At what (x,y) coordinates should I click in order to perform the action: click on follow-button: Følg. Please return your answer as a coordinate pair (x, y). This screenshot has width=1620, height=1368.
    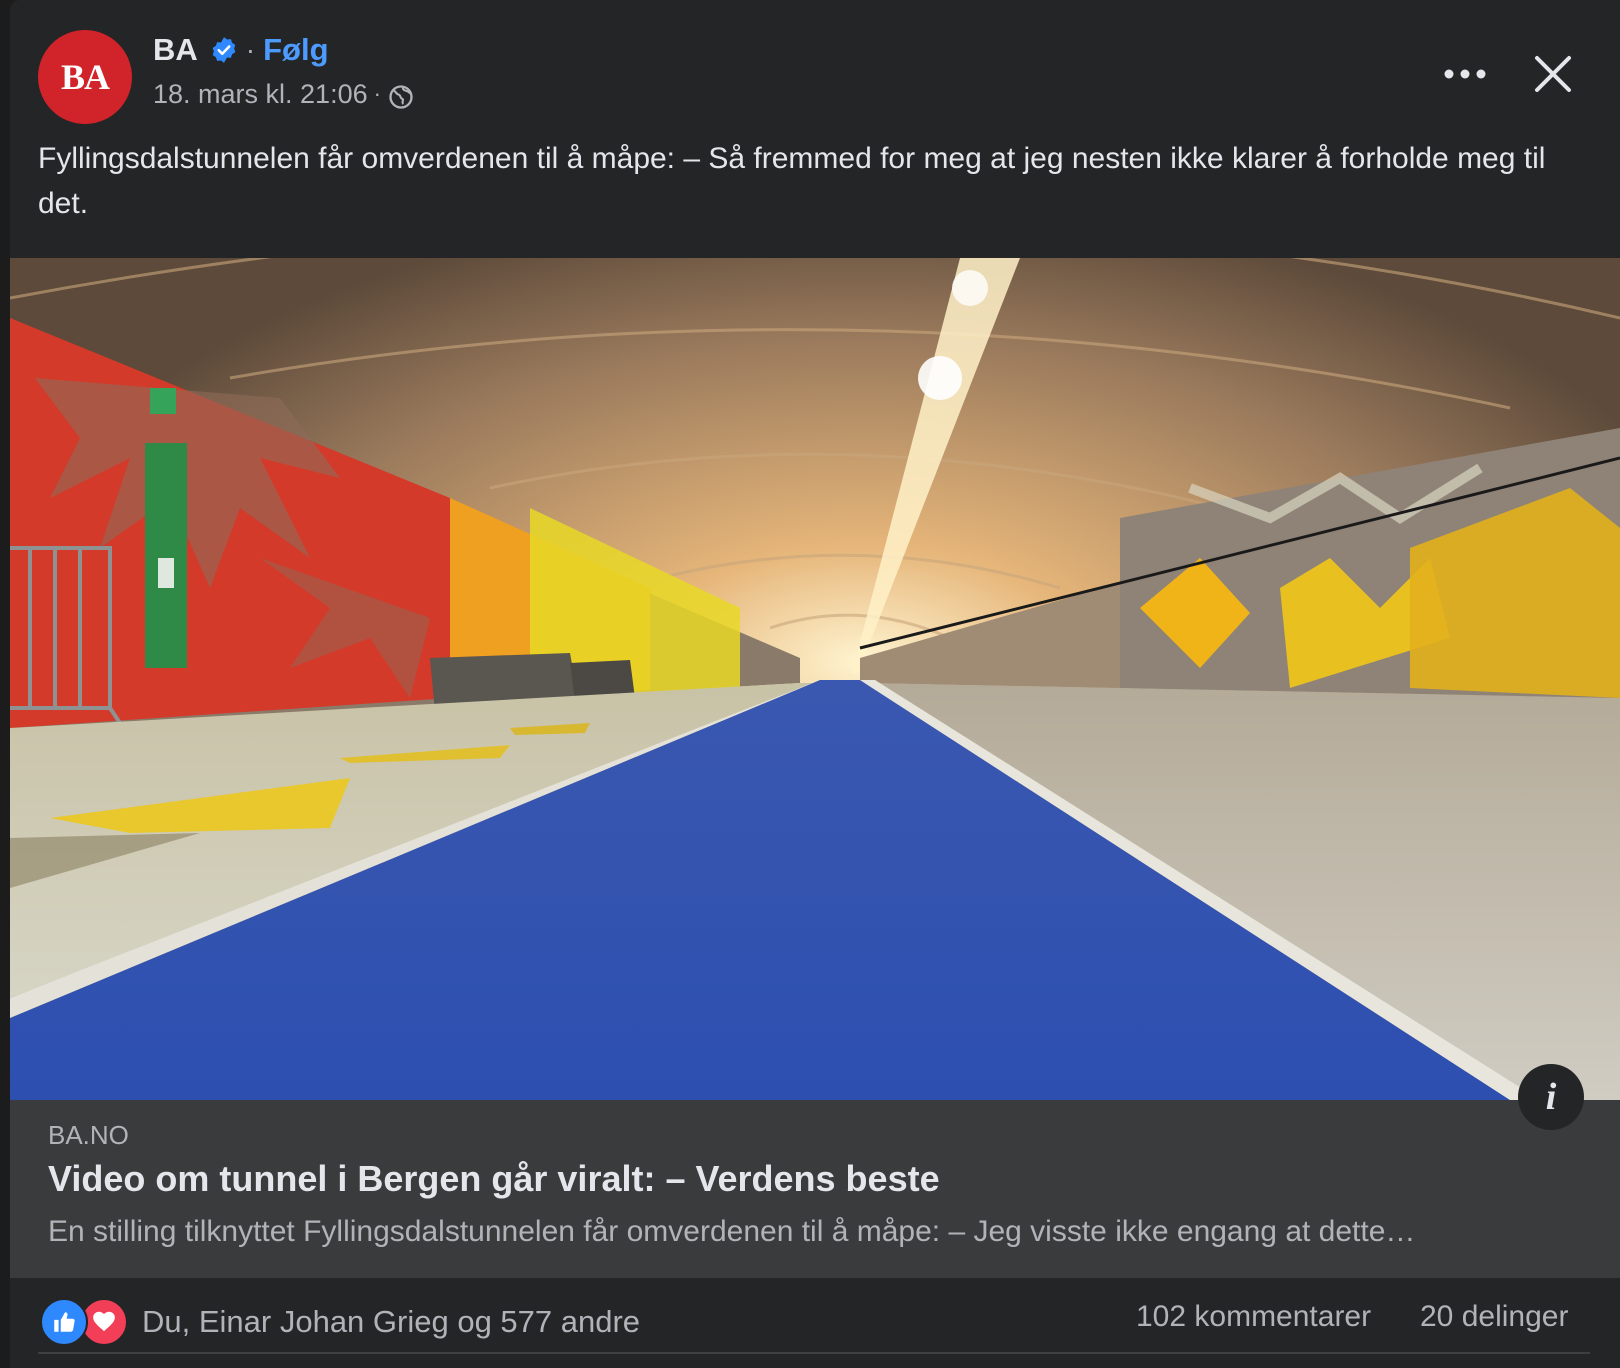
    Looking at the image, I should click on (295, 50).